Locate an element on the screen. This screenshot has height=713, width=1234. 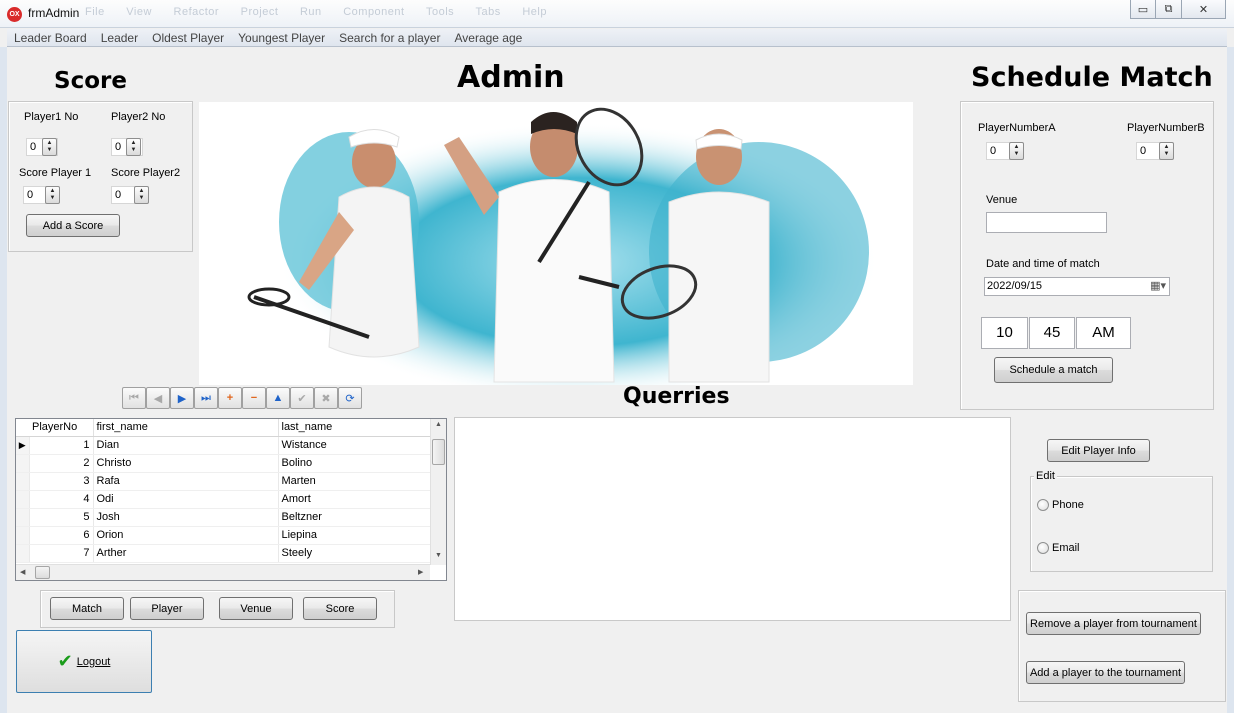
cell-playerno: 2 is located at coordinates (61, 463).